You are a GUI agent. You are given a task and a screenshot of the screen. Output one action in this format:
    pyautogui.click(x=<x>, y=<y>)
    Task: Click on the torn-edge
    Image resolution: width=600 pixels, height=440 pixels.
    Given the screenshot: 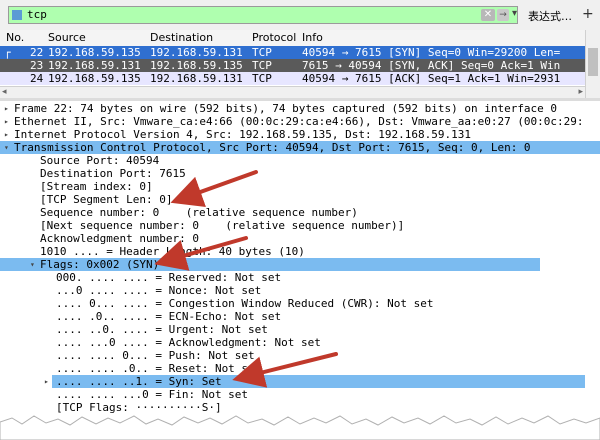 What is the action you would take?
    pyautogui.click(x=300, y=427)
    